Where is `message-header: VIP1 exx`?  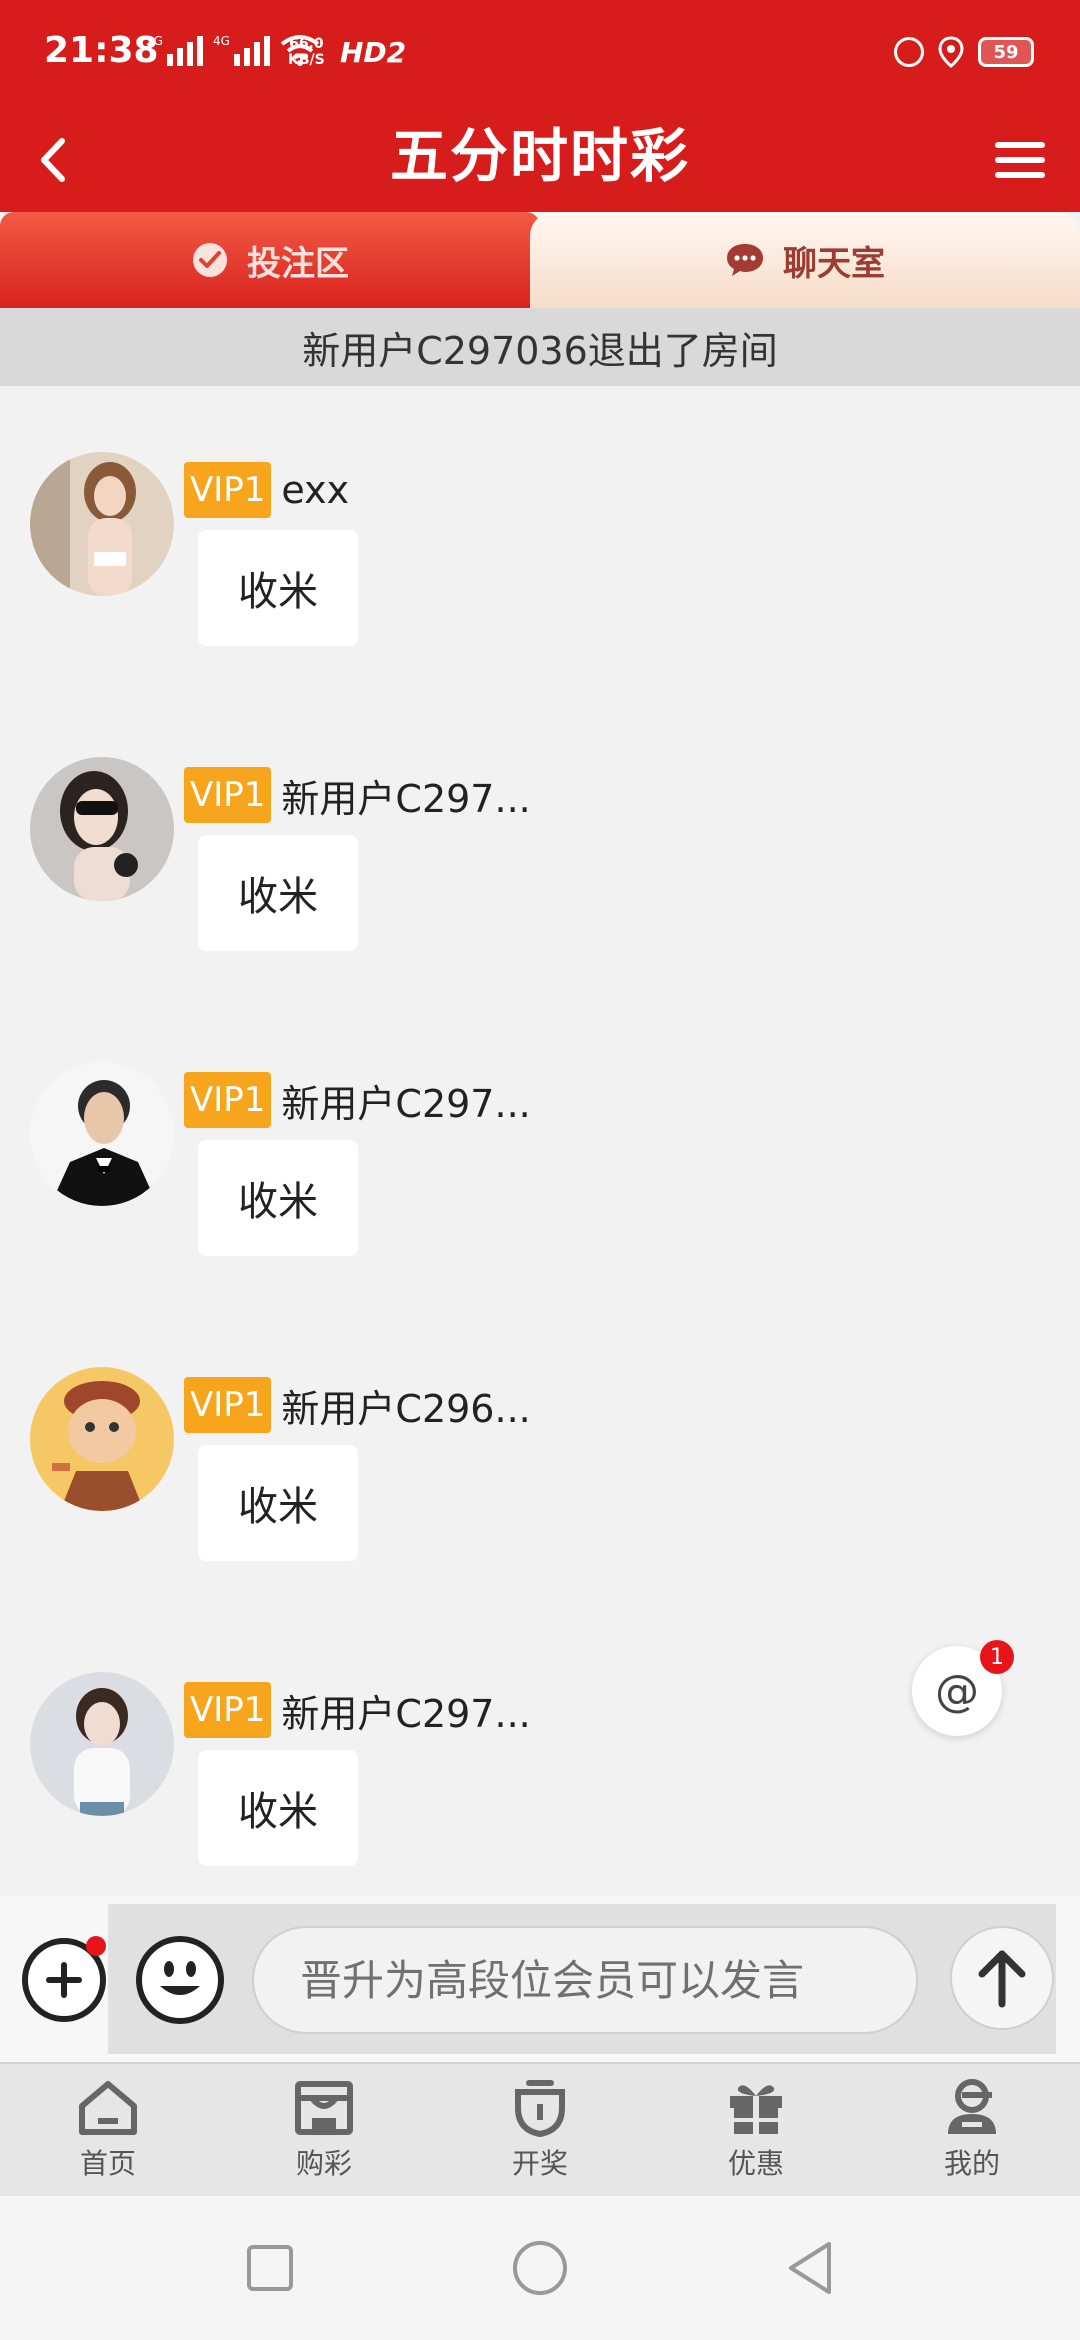
message-header: VIP1 exx is located at coordinates (266, 490).